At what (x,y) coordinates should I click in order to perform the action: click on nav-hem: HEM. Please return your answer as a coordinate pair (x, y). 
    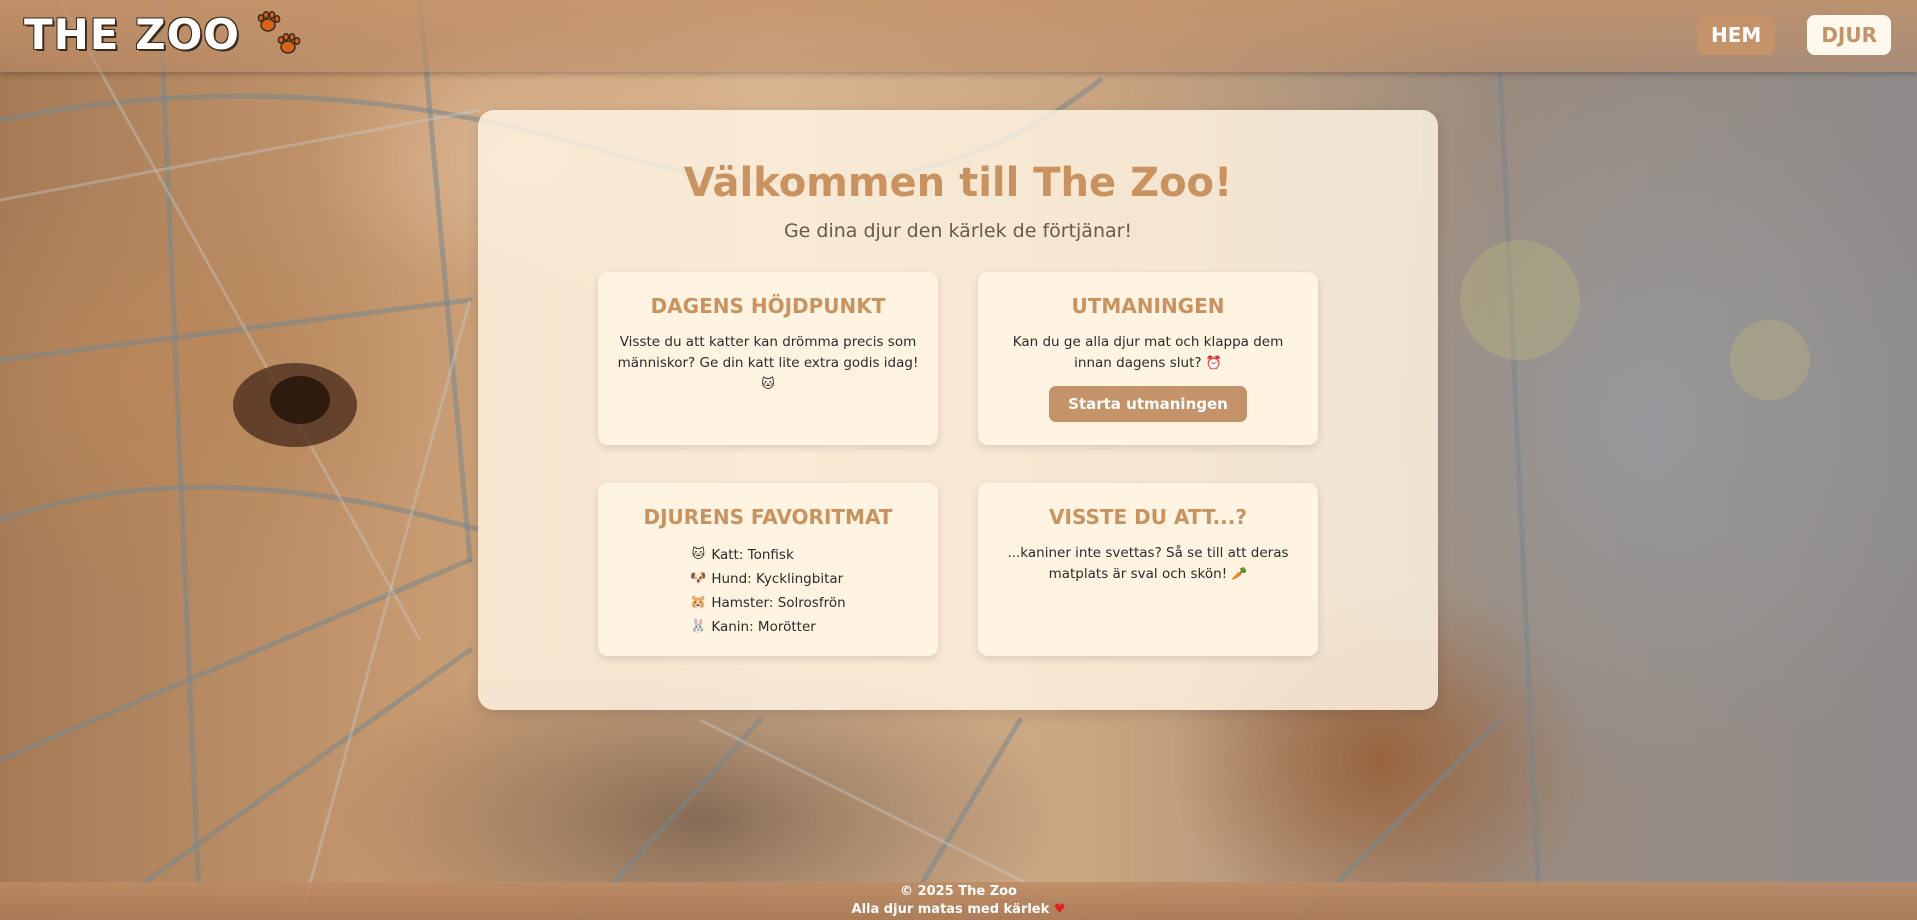
    Looking at the image, I should click on (1736, 35).